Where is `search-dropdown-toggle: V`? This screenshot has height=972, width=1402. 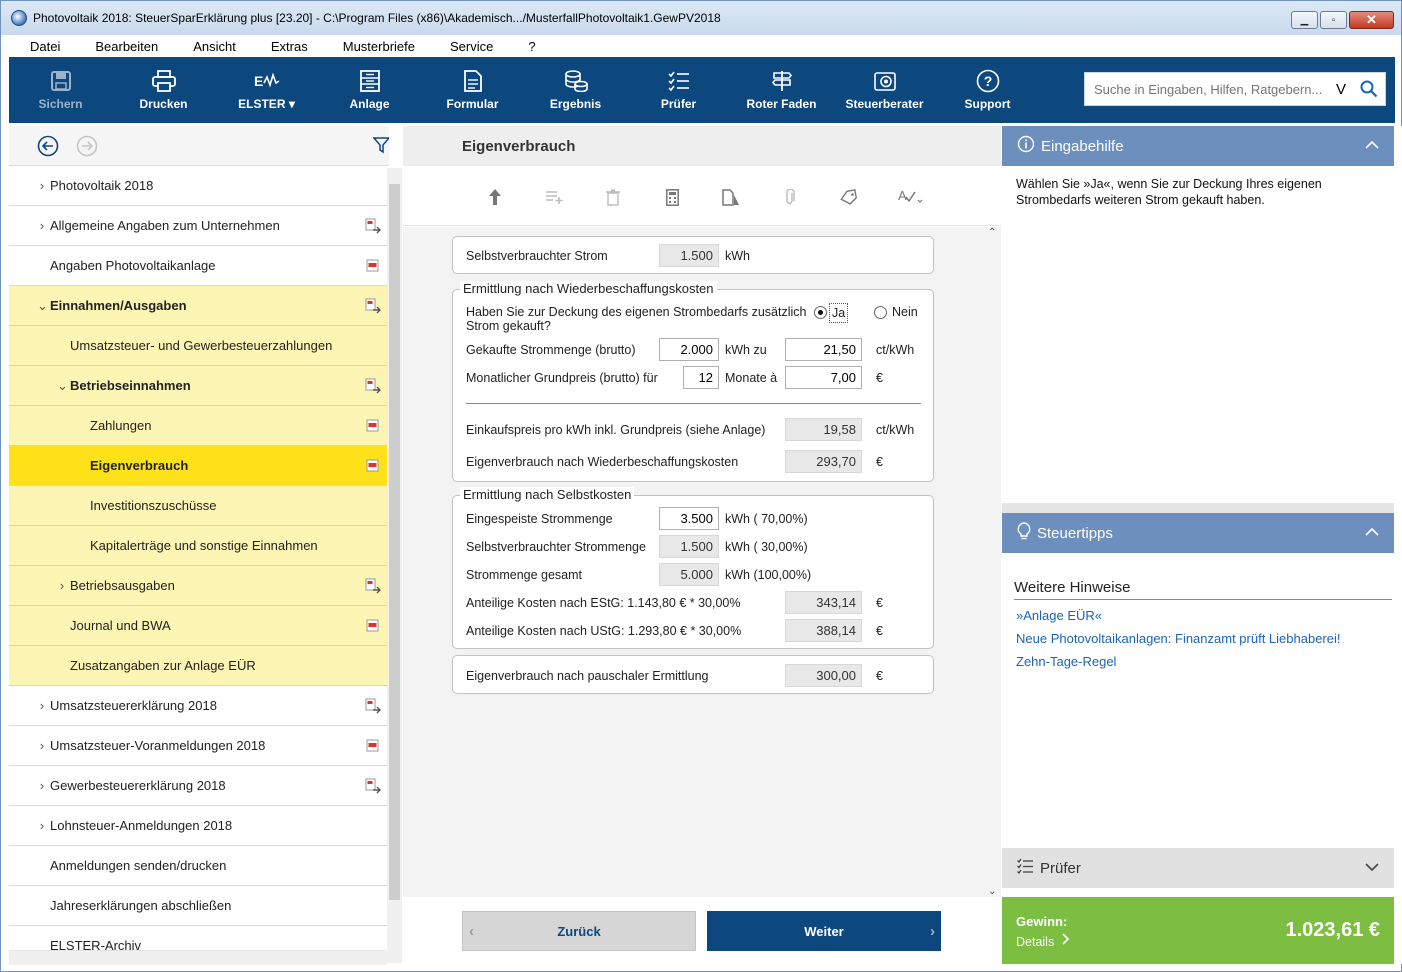
search-dropdown-toggle: V is located at coordinates (1341, 89).